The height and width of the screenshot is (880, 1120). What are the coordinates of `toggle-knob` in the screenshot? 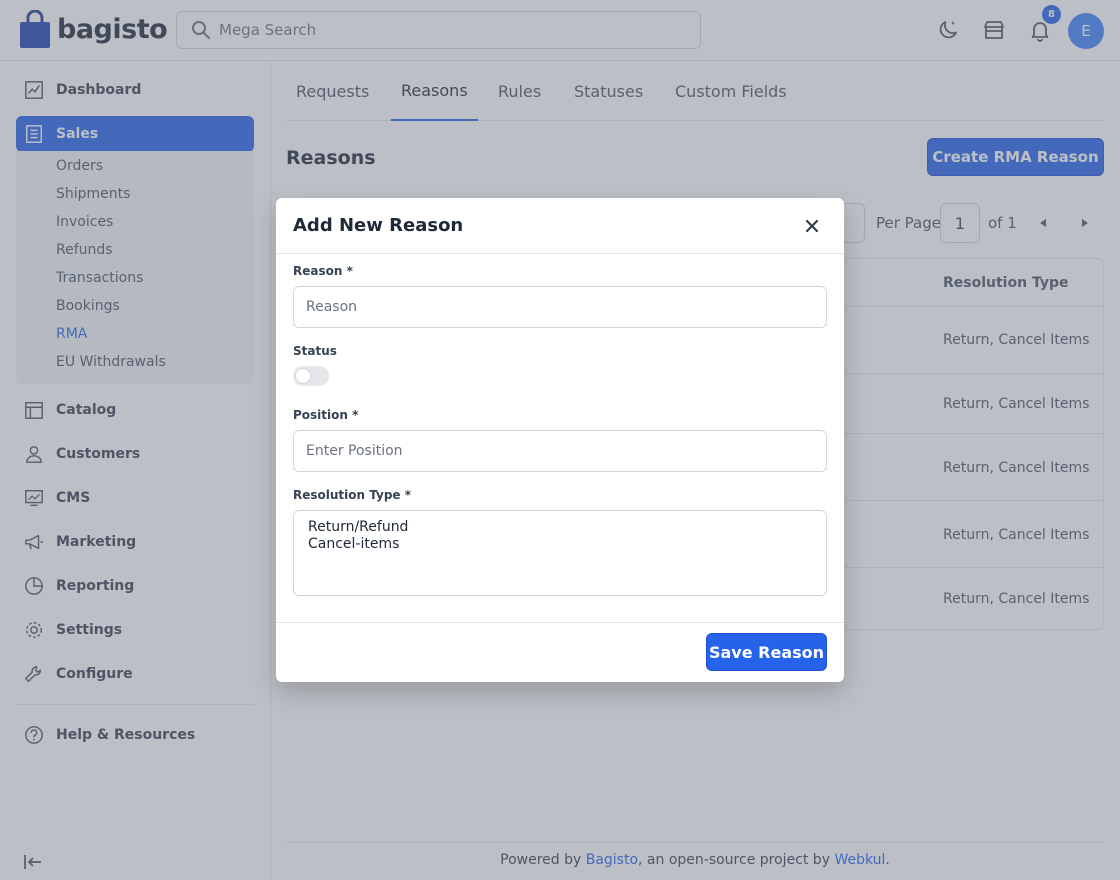 It's located at (303, 376).